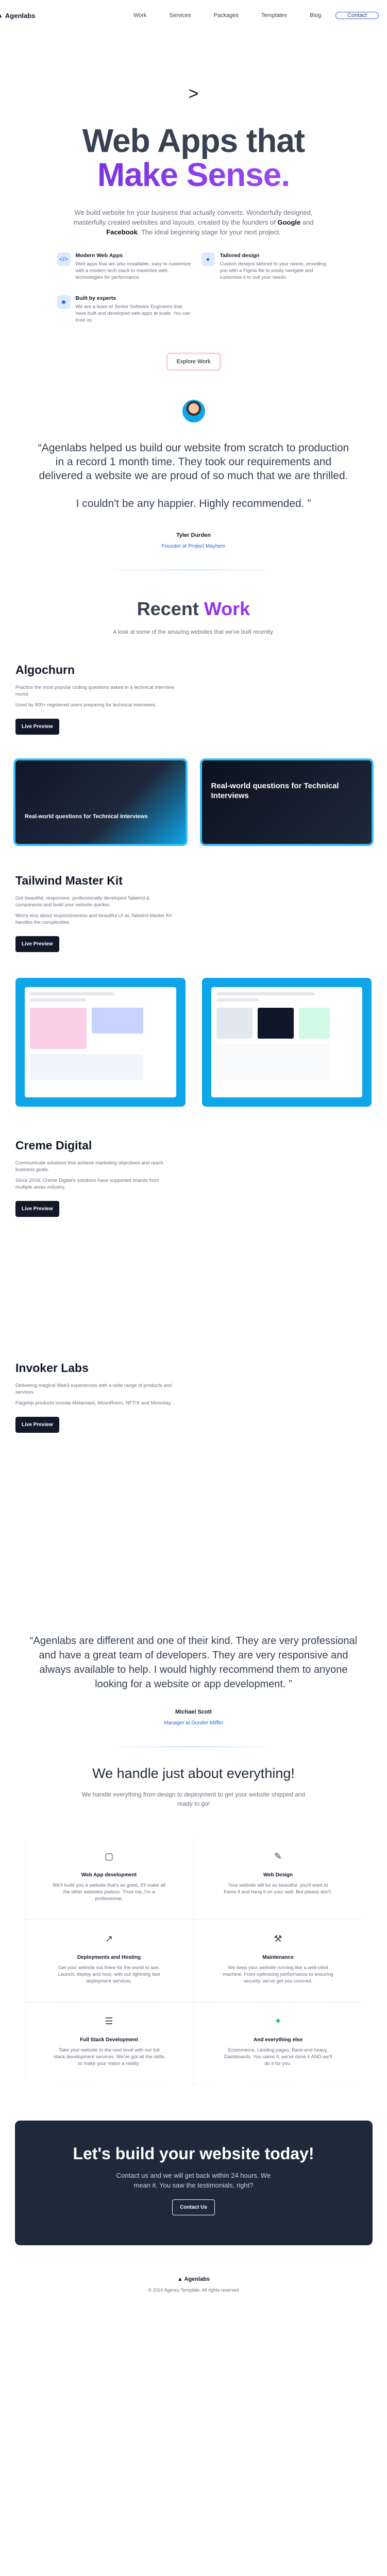 This screenshot has width=387, height=2576. What do you see at coordinates (109, 2021) in the screenshot?
I see `layers-icon: ☰` at bounding box center [109, 2021].